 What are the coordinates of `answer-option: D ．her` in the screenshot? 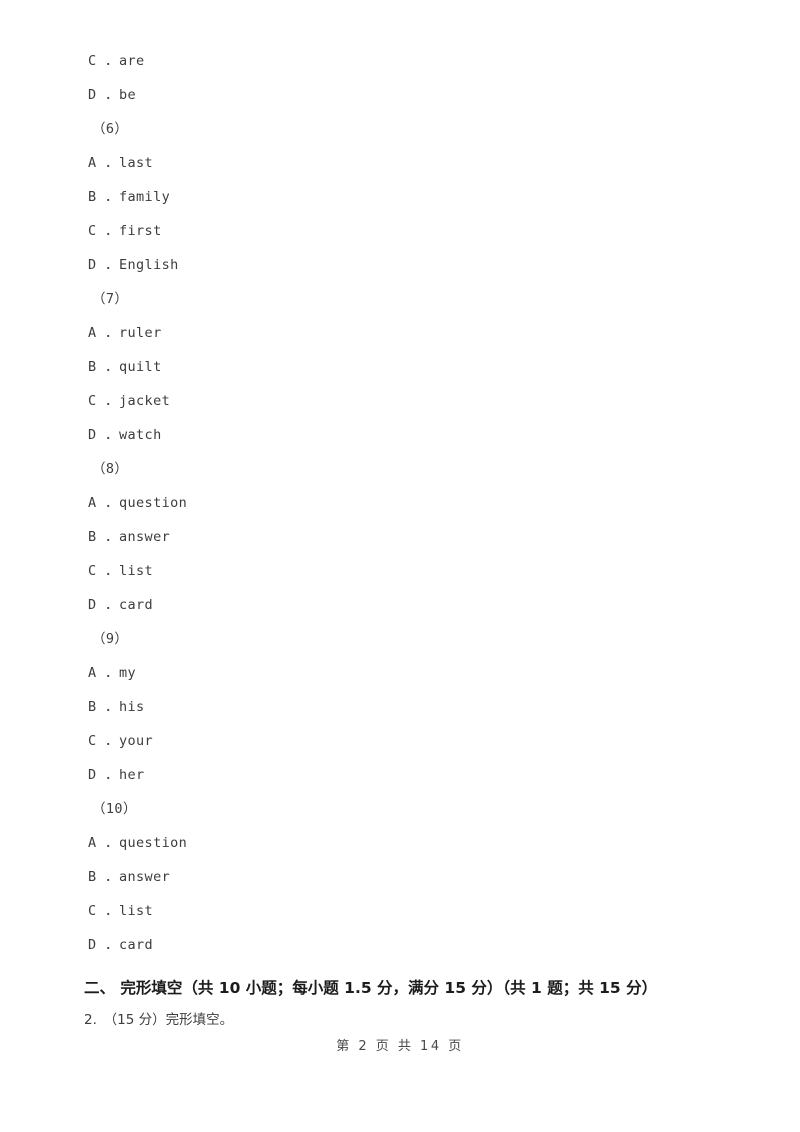 It's located at (116, 775).